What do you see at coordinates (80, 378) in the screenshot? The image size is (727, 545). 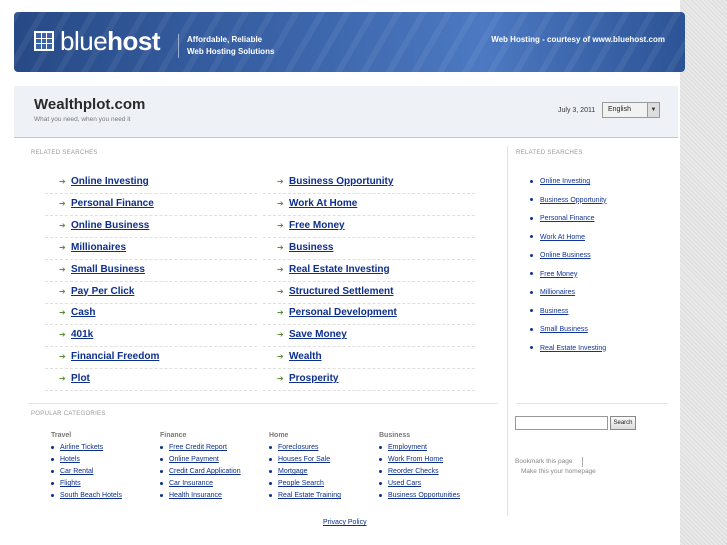 I see `related-link: Plot` at bounding box center [80, 378].